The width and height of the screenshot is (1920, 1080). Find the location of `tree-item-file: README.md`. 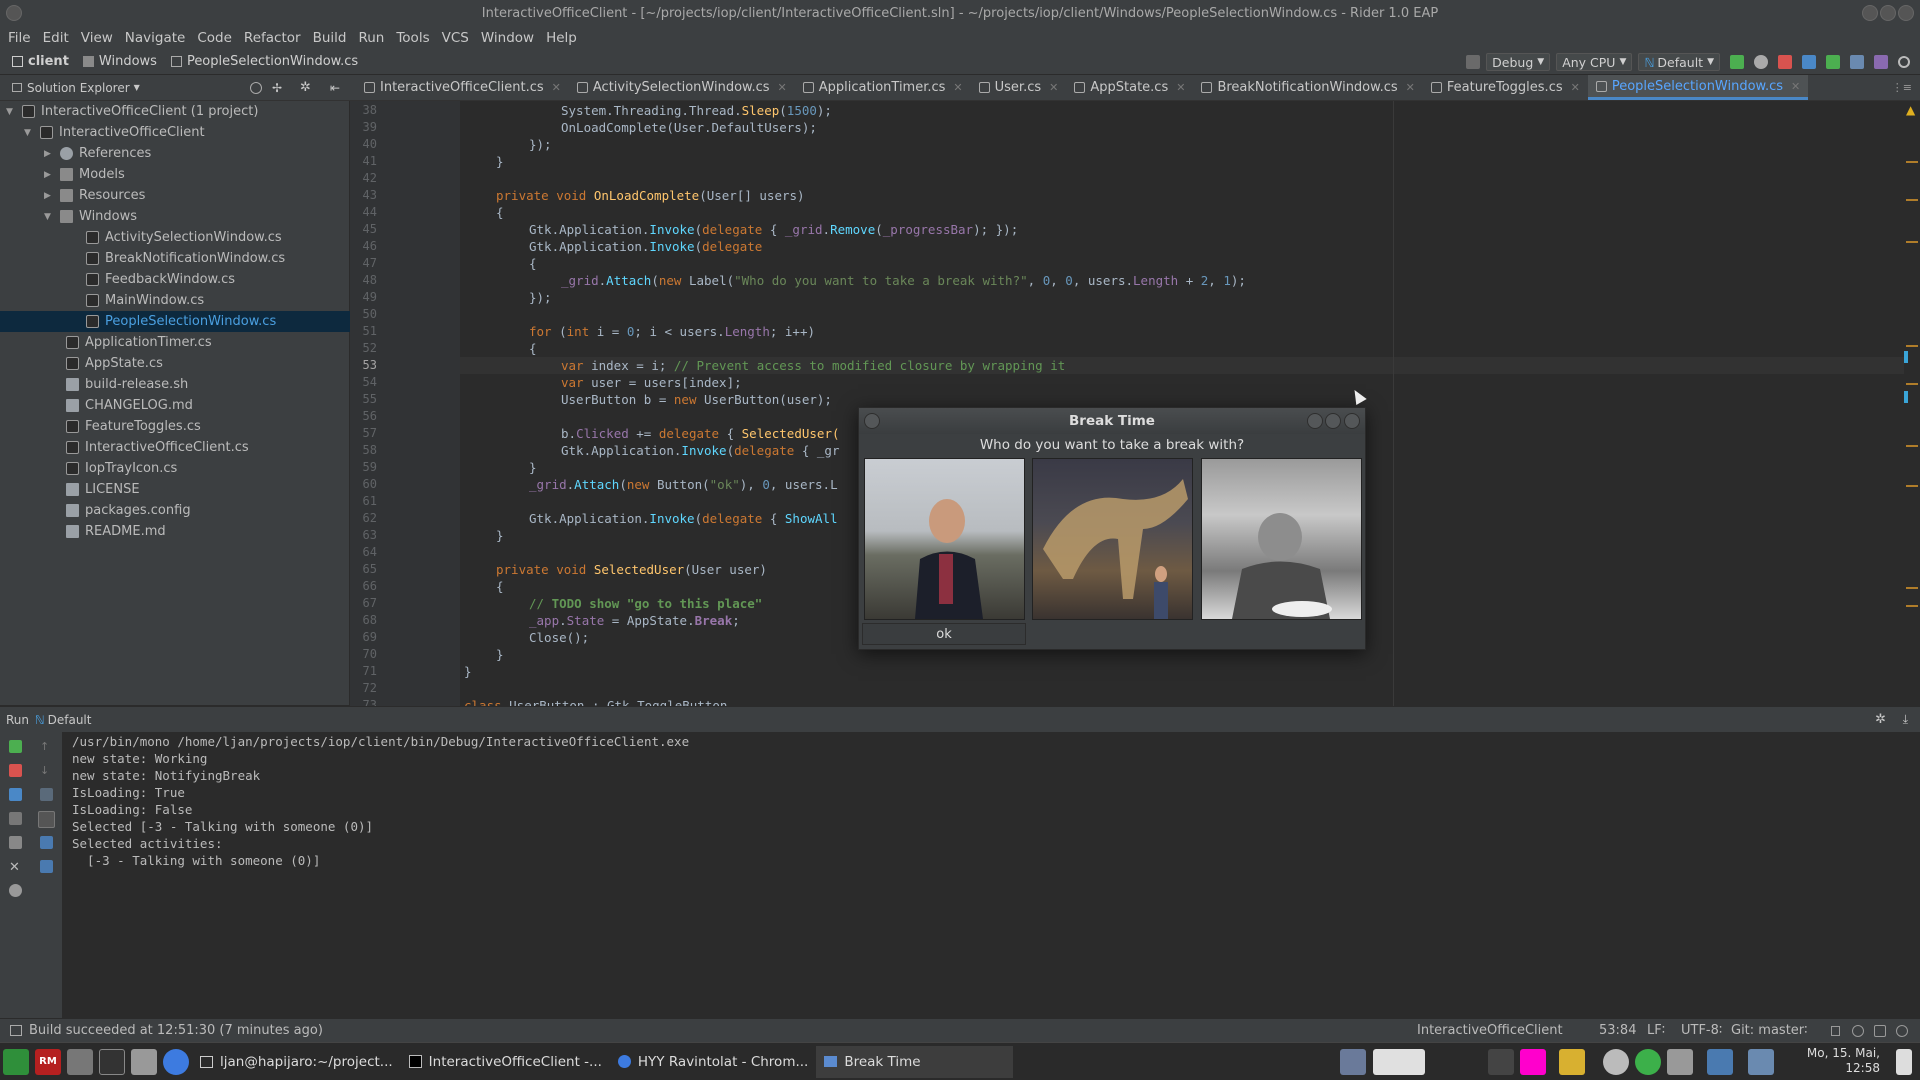

tree-item-file: README.md is located at coordinates (175, 531).